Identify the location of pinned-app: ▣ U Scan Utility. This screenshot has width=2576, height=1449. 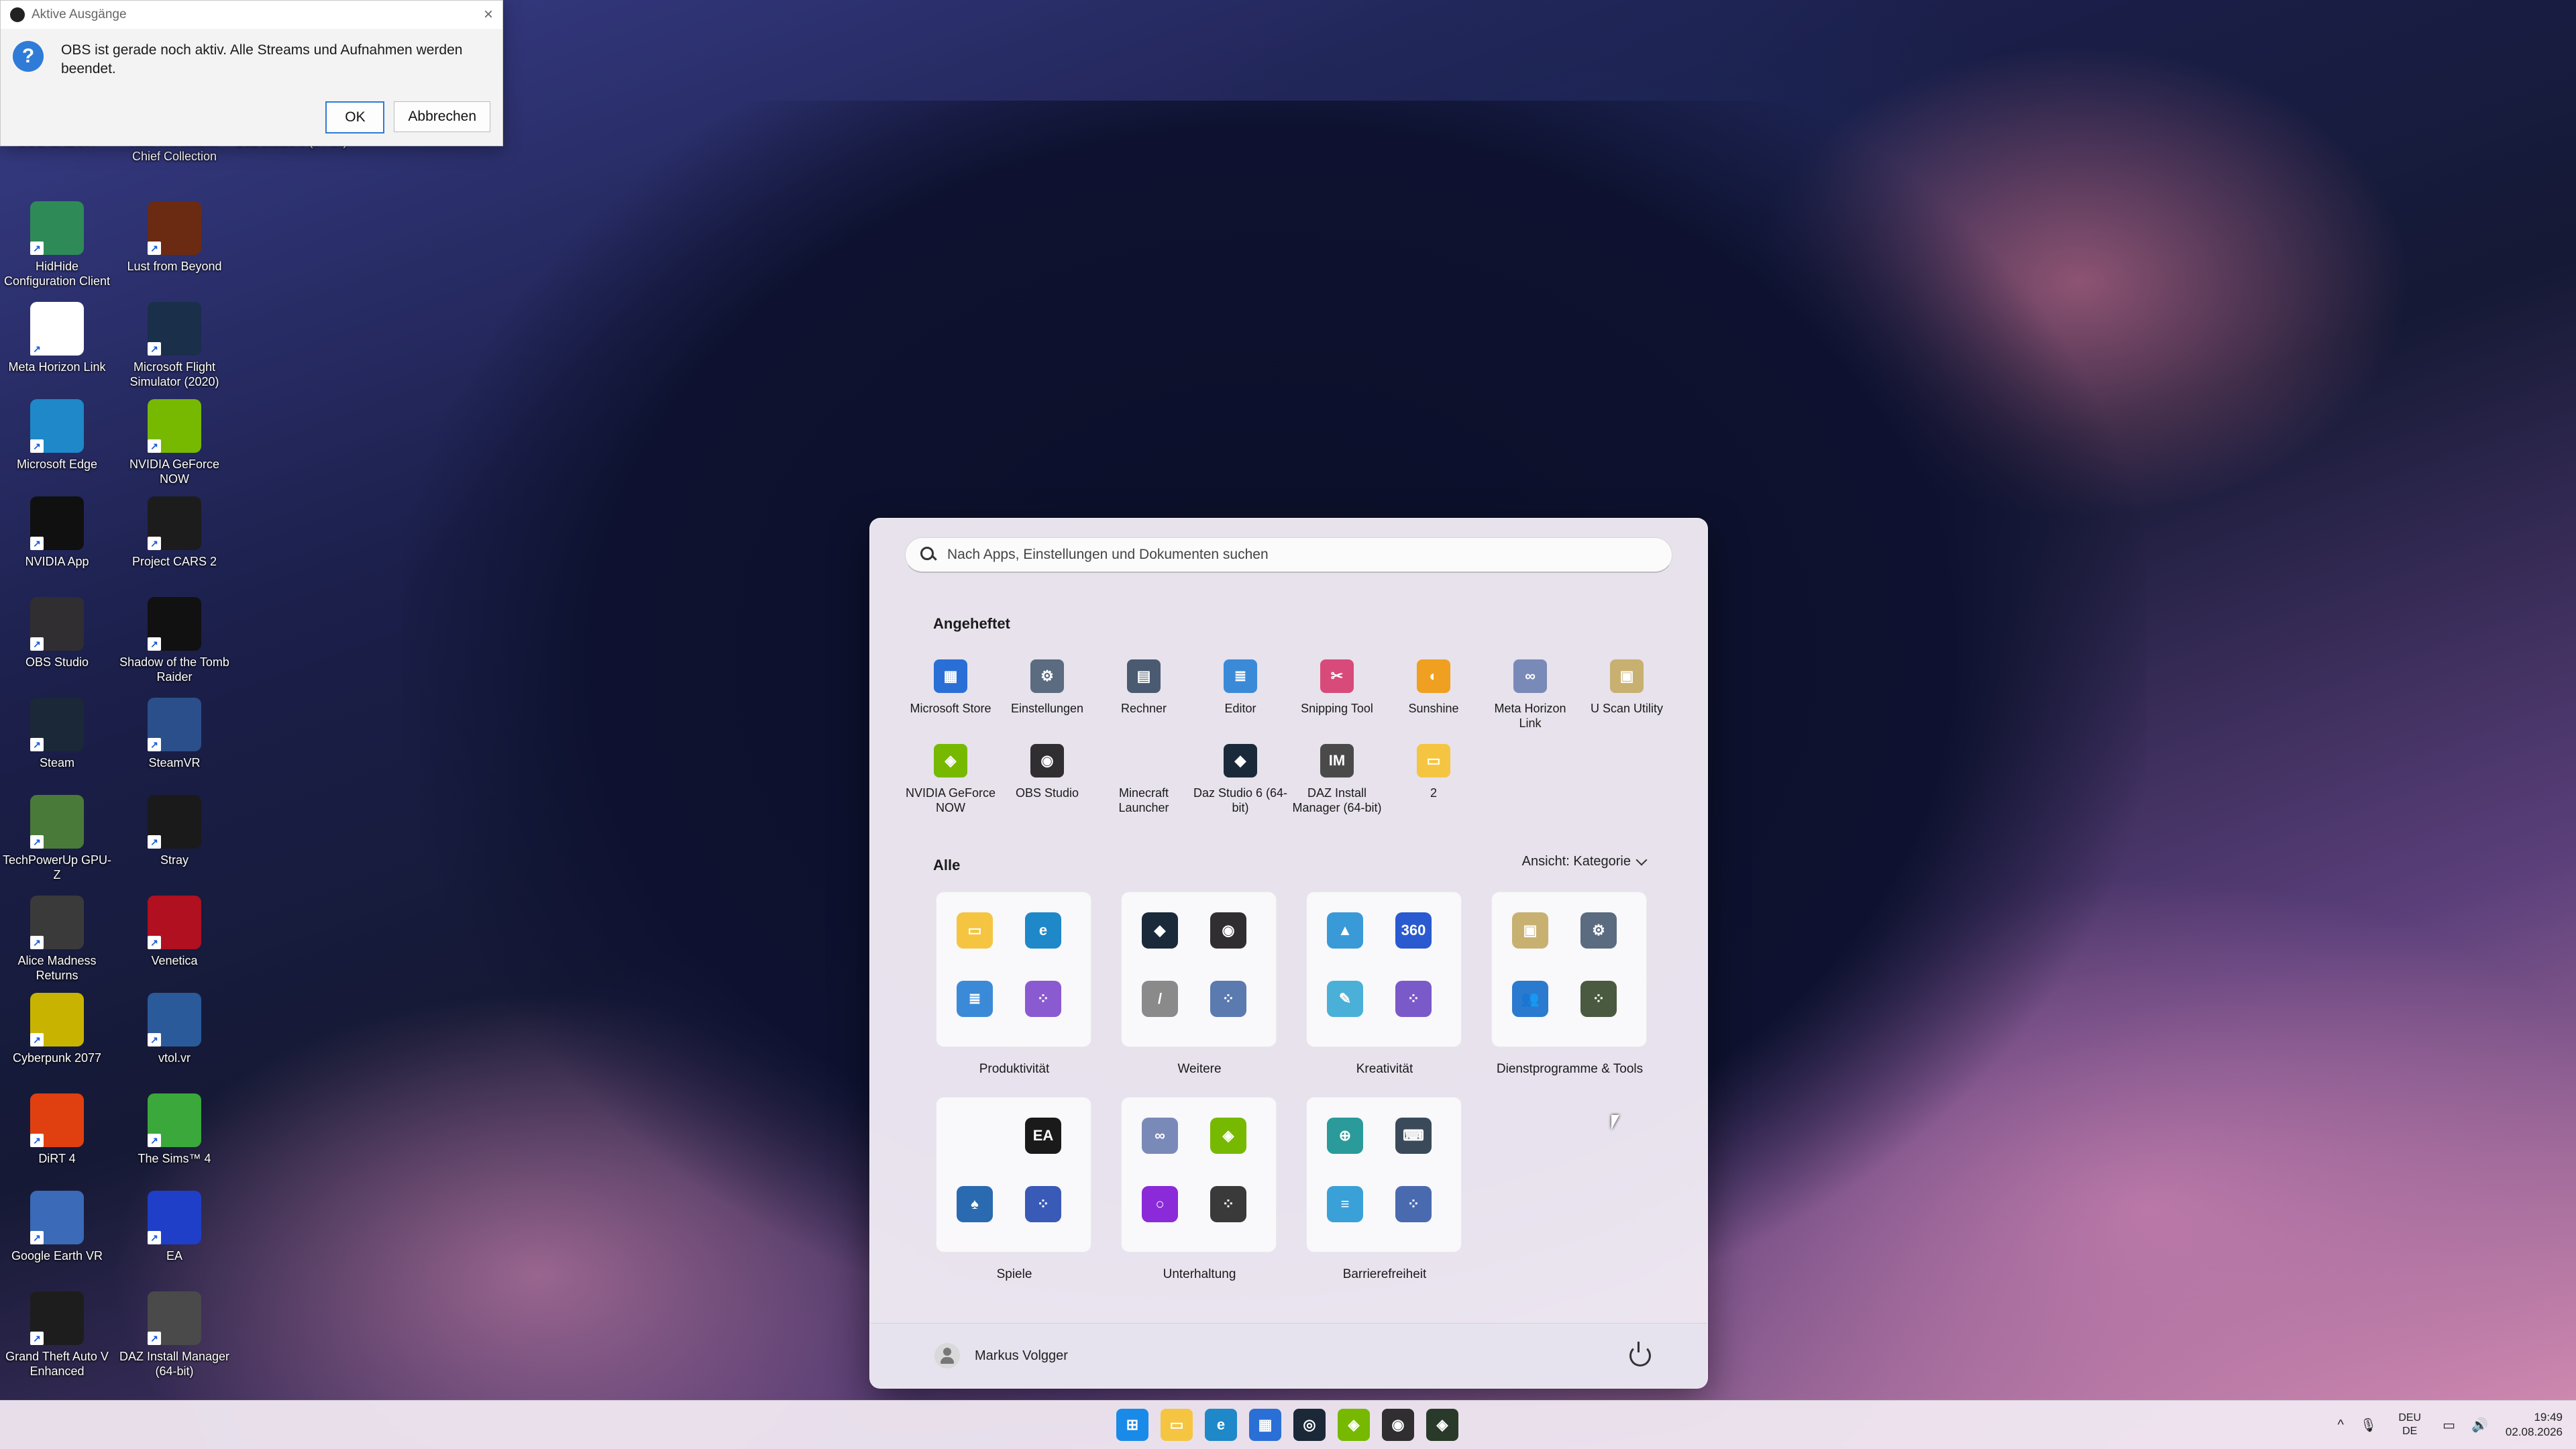
(1626, 687).